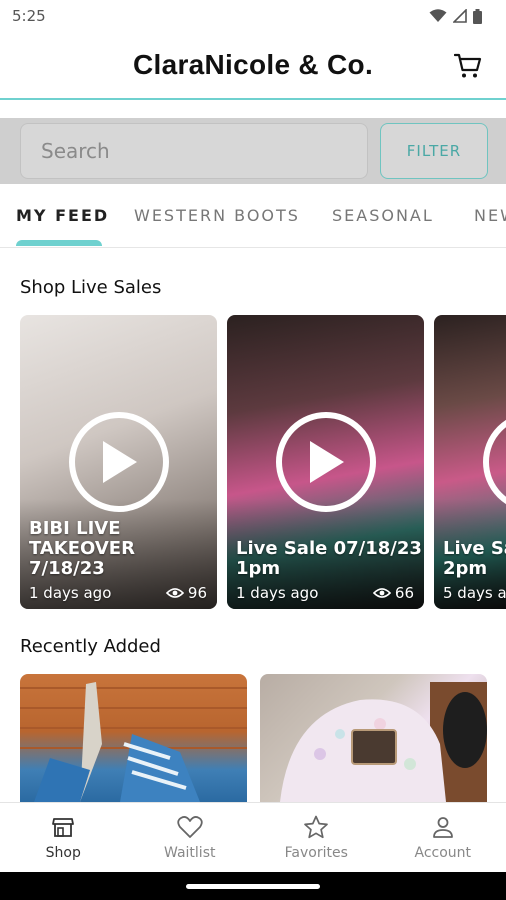 This screenshot has height=900, width=506. I want to click on wifi-icon, so click(438, 15).